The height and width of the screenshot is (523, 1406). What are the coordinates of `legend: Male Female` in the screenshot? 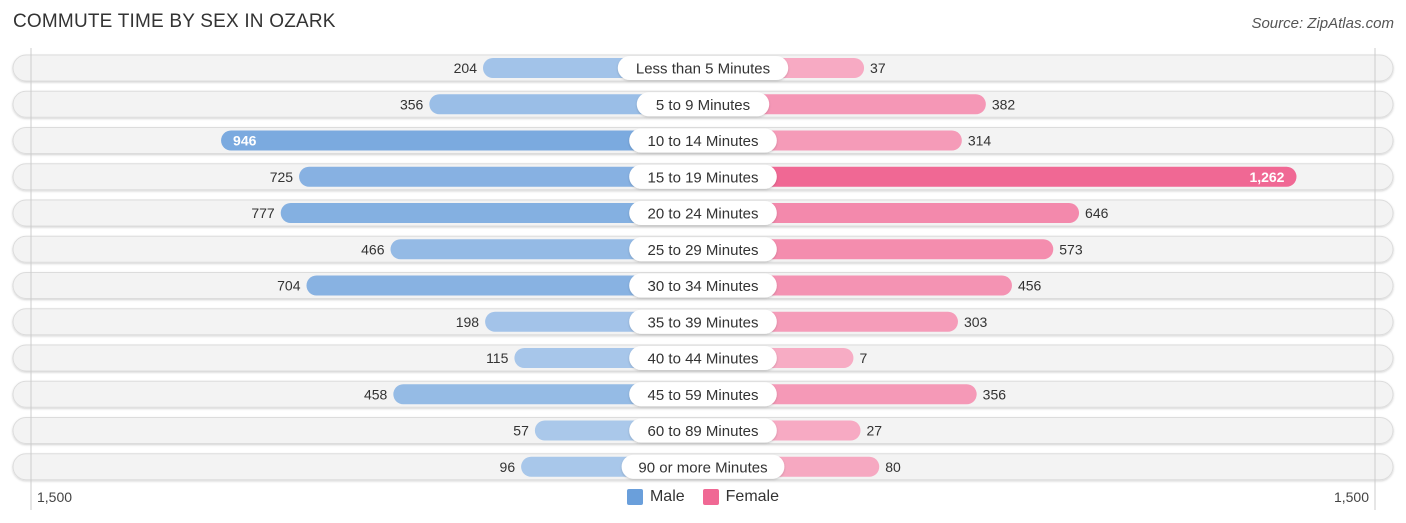 It's located at (703, 497).